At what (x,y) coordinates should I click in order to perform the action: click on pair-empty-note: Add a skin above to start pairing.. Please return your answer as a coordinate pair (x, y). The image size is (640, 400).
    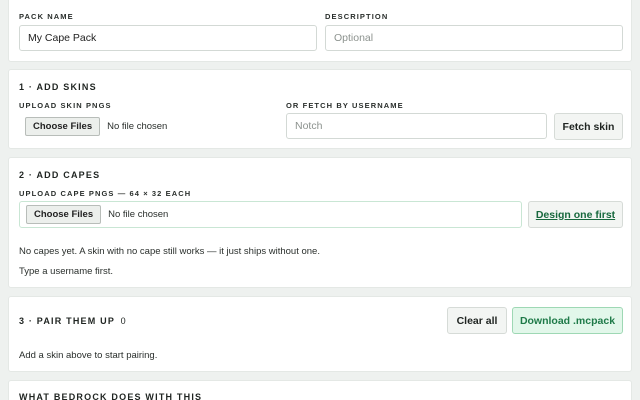
    Looking at the image, I should click on (88, 355).